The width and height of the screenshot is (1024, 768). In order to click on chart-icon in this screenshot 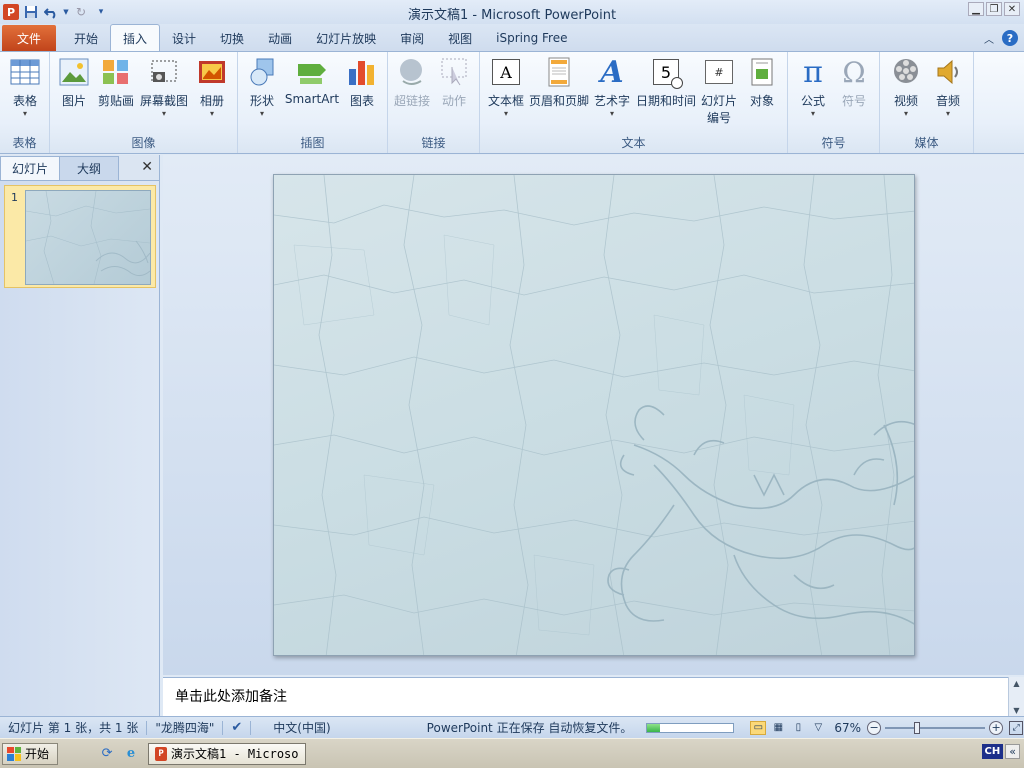, I will do `click(362, 72)`.